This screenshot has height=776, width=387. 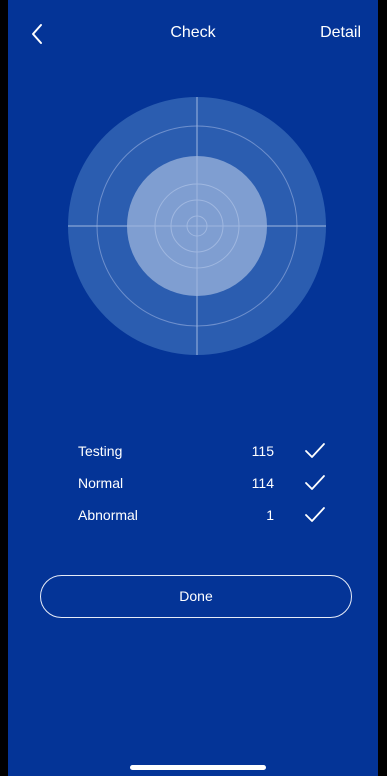 I want to click on stat-label: Abnormal, so click(x=108, y=515).